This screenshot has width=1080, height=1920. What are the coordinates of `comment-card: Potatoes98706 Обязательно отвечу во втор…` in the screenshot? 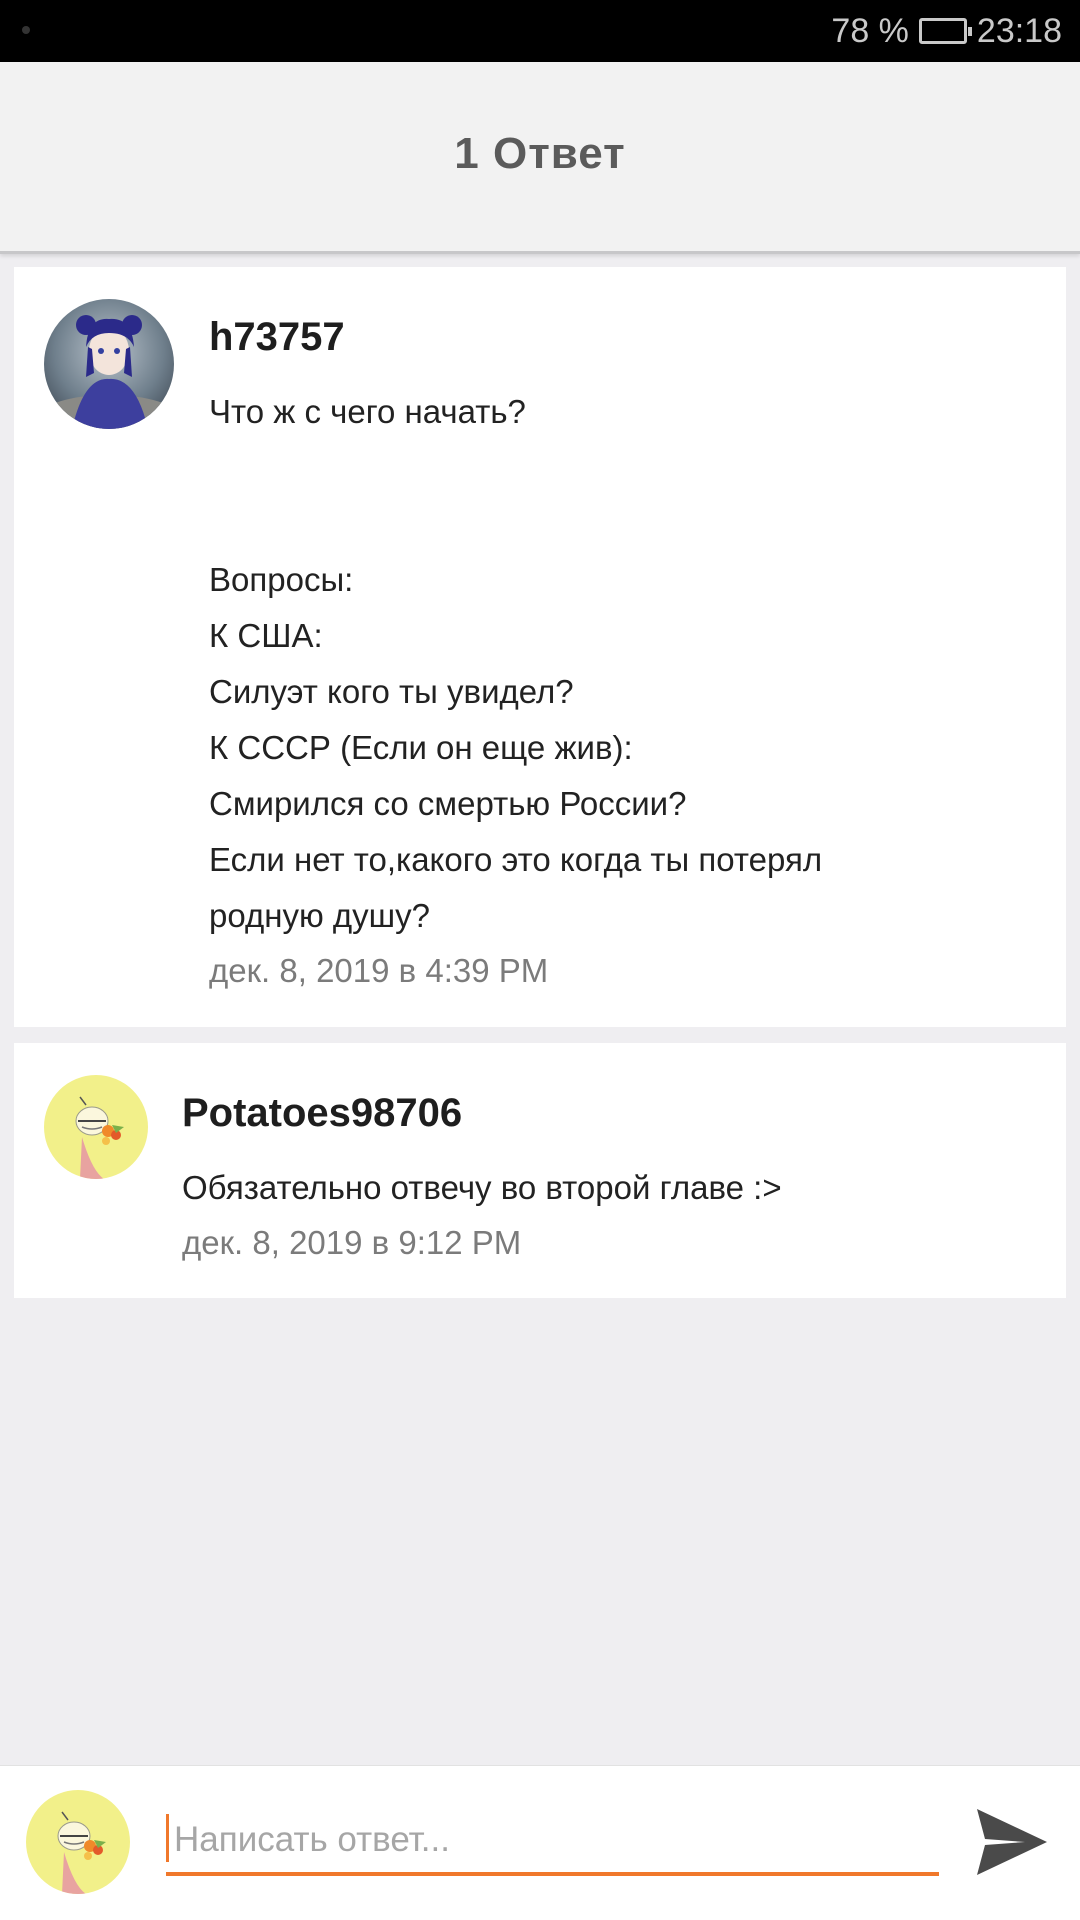 It's located at (540, 1170).